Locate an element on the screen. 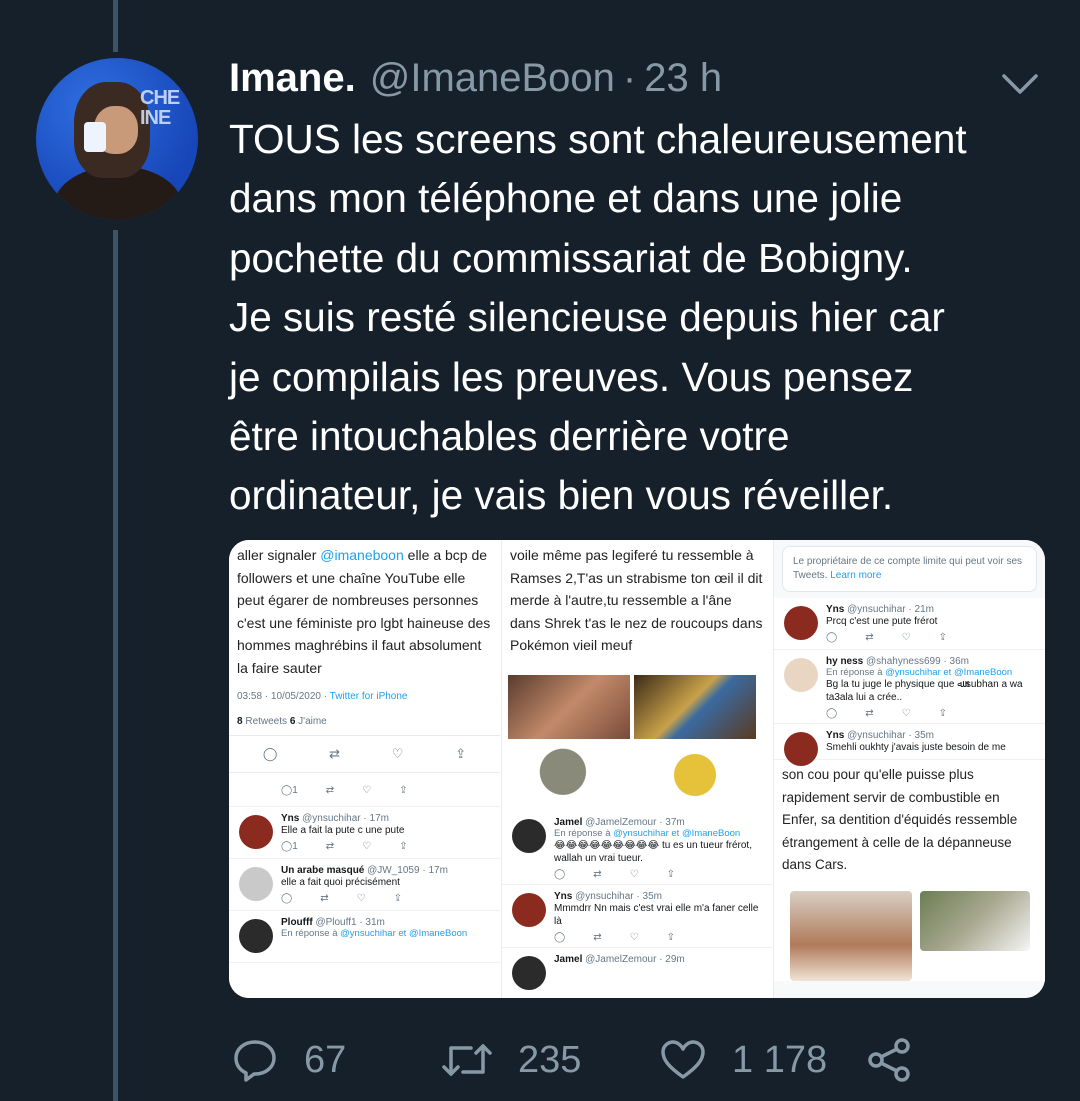 Image resolution: width=1080 pixels, height=1101 pixels. avatar-background-sign: CHE INE is located at coordinates (160, 108).